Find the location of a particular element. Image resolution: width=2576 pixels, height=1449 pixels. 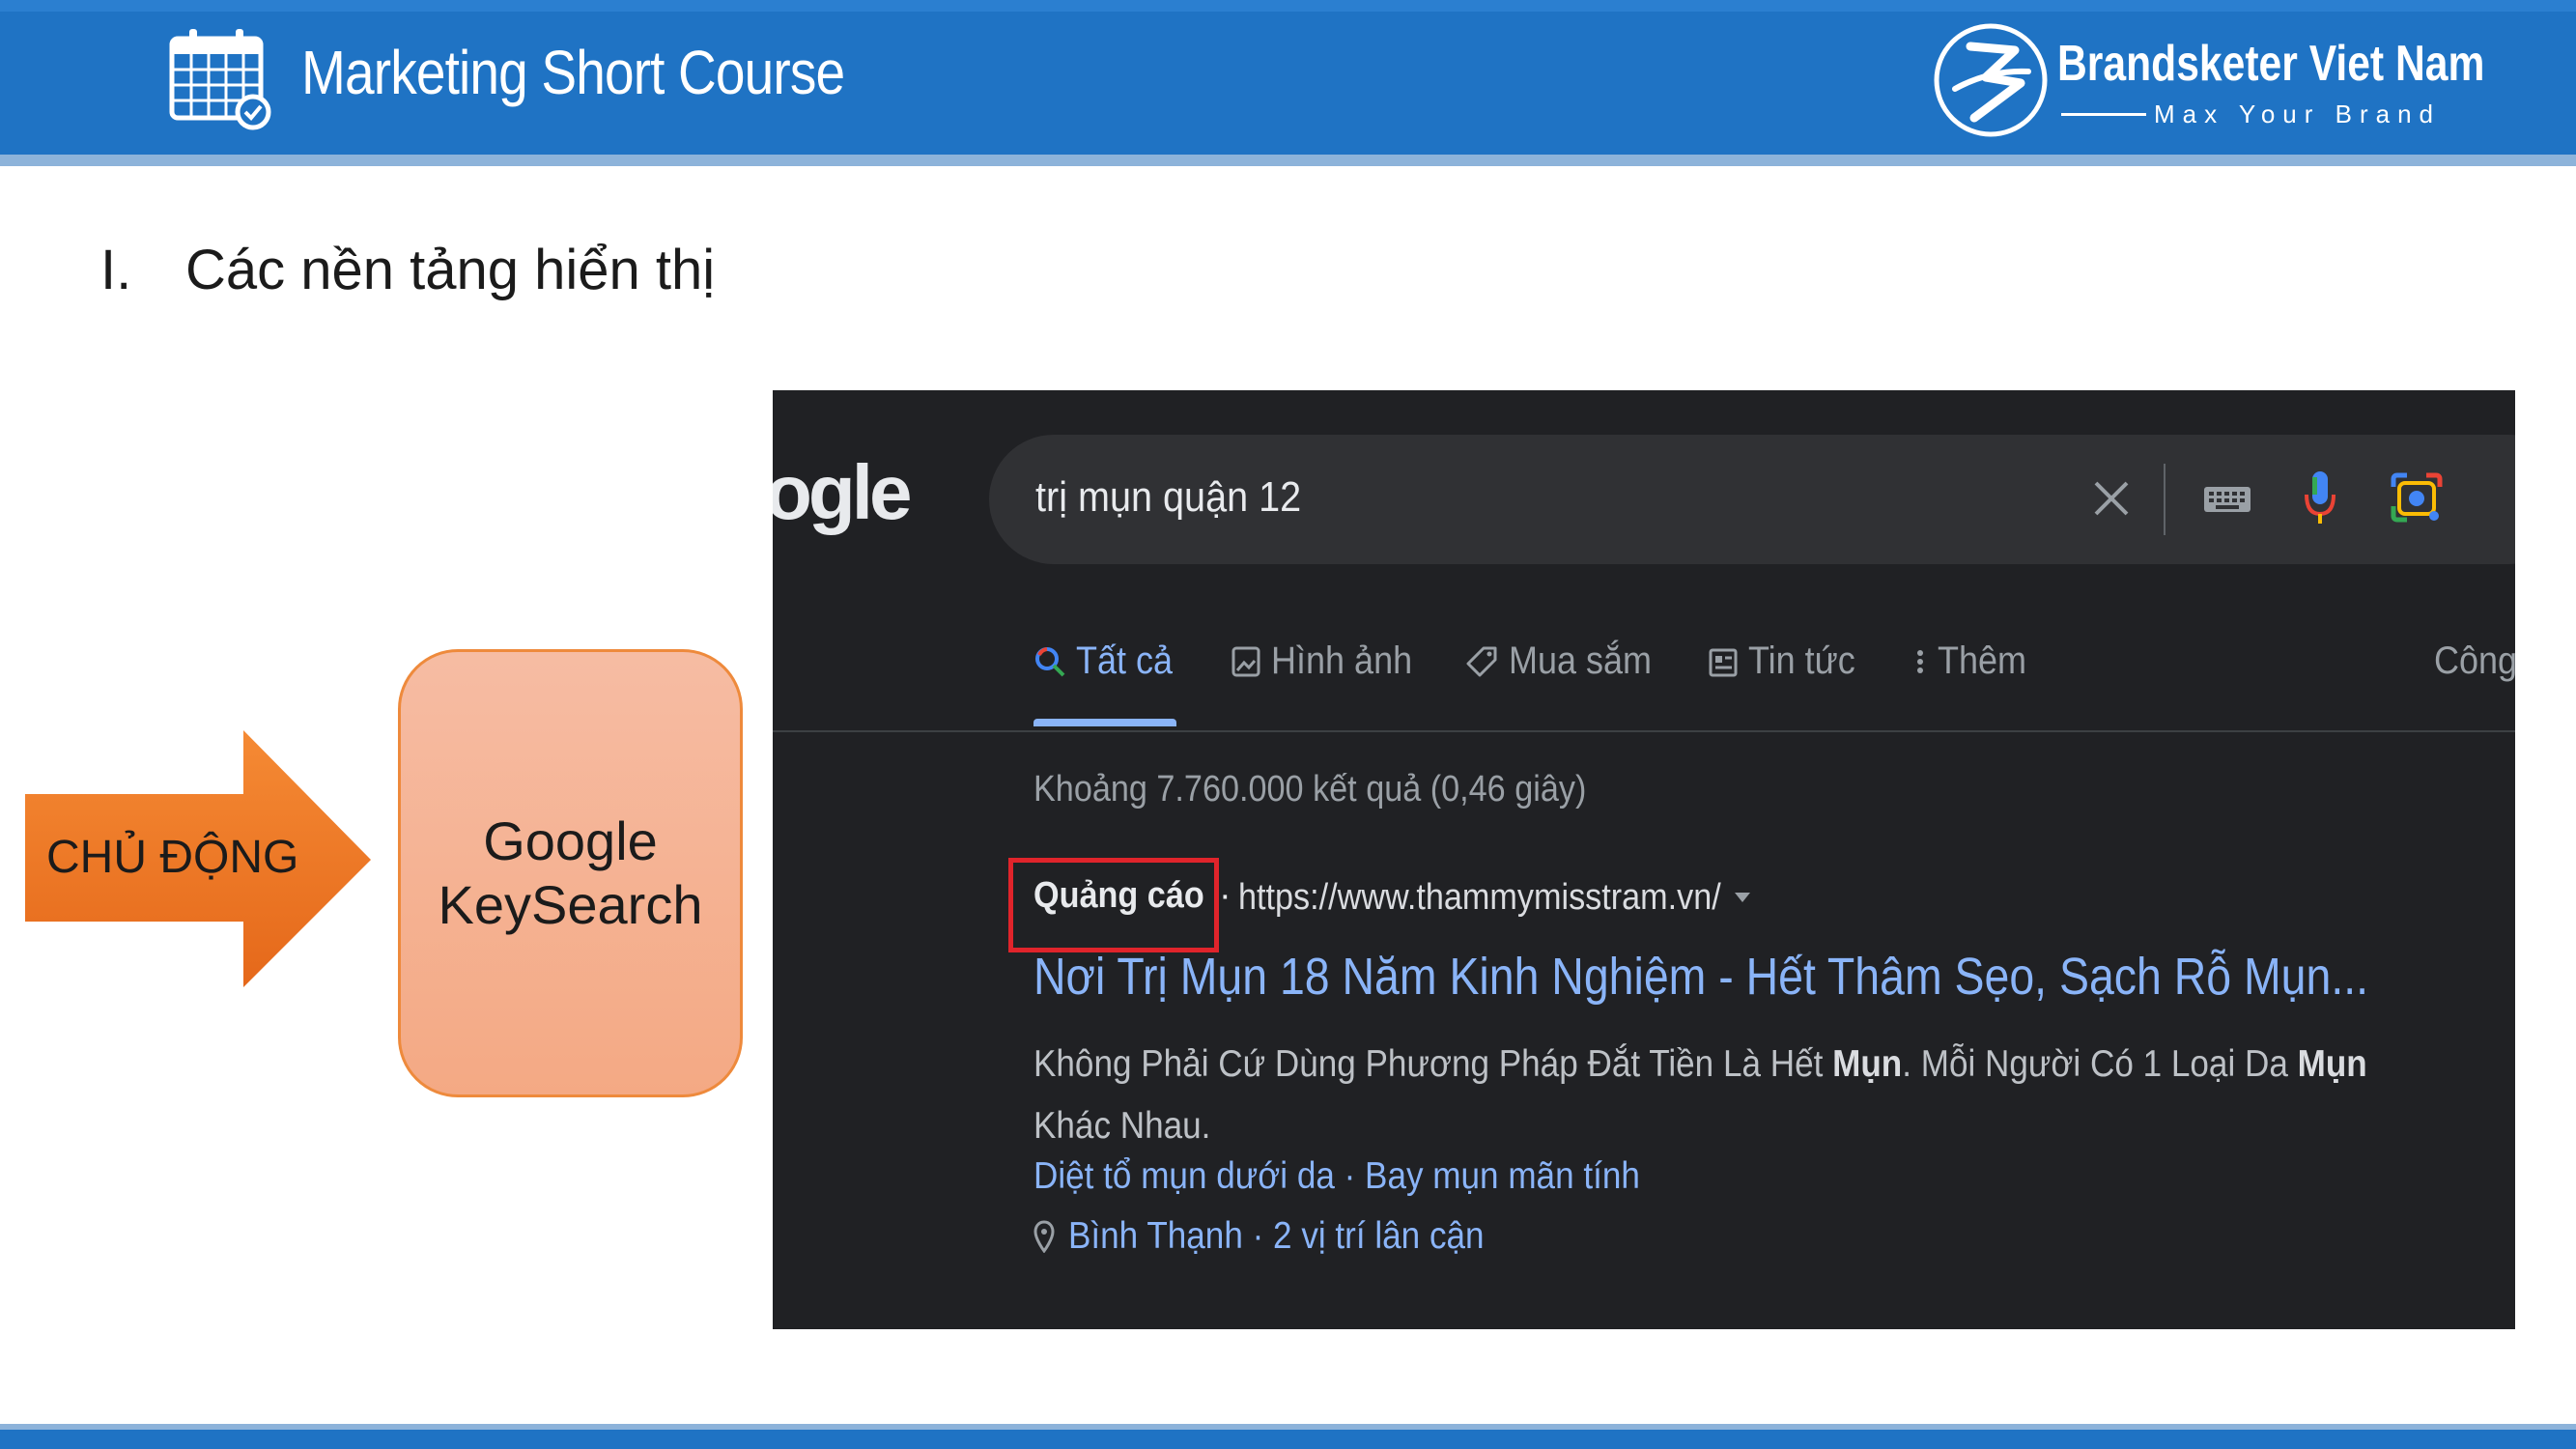

section-heading: I. Các nền tảng hiển thị is located at coordinates (407, 270).